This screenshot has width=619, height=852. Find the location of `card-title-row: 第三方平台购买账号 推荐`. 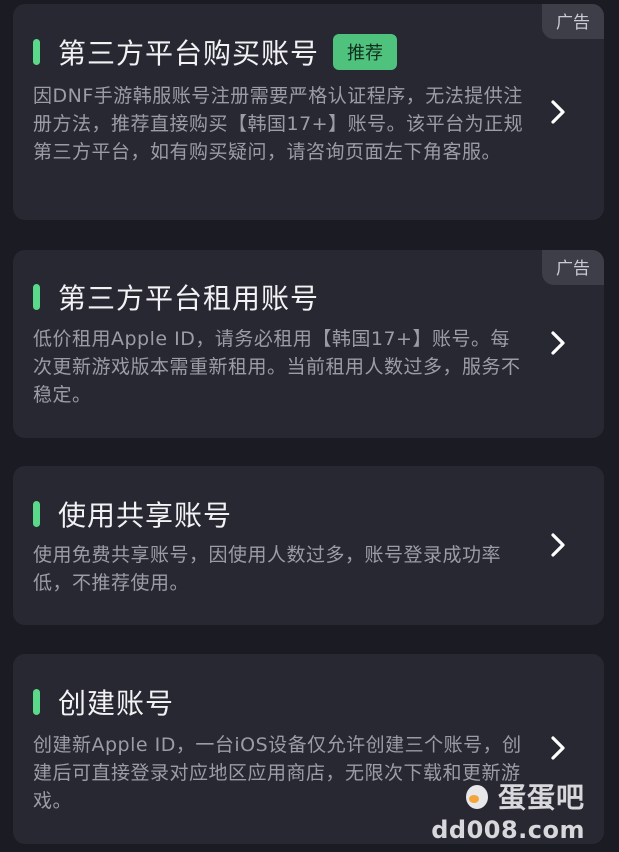

card-title-row: 第三方平台购买账号 推荐 is located at coordinates (215, 52).